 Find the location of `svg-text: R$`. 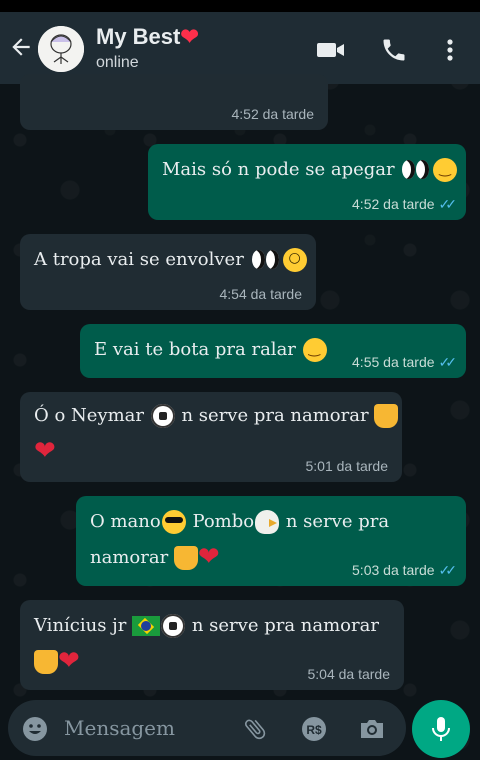

svg-text: R$ is located at coordinates (314, 730).